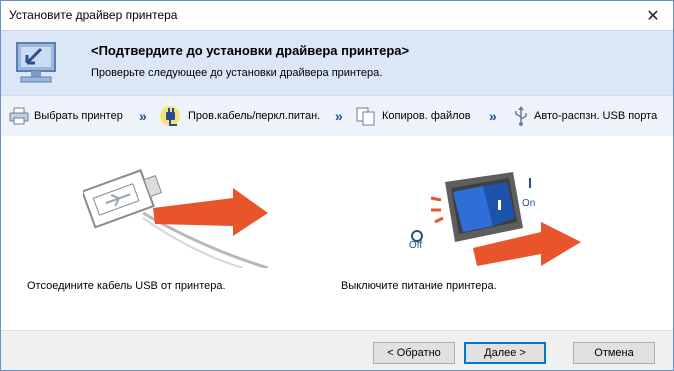 This screenshot has width=674, height=371. What do you see at coordinates (596, 116) in the screenshot?
I see `step-label: Авто-распзн. USB порта` at bounding box center [596, 116].